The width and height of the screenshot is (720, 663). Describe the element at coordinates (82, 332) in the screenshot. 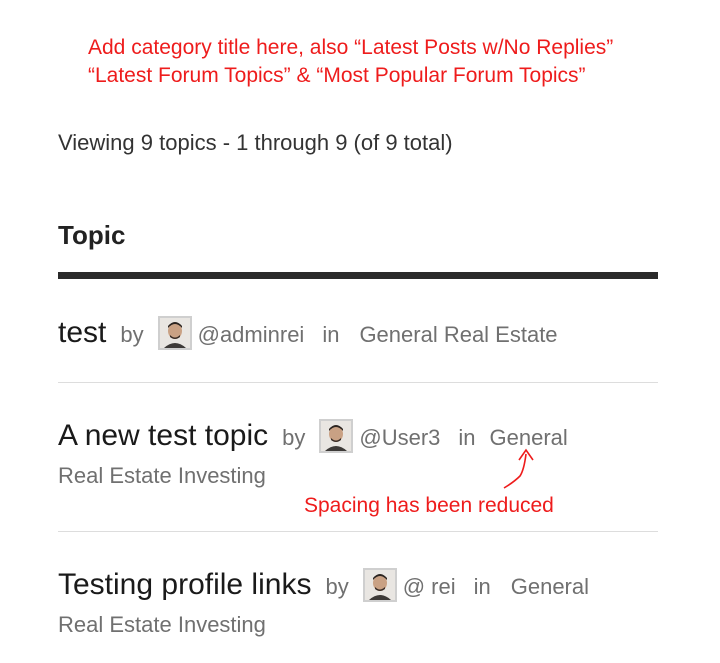

I see `topic-title-link: test` at that location.